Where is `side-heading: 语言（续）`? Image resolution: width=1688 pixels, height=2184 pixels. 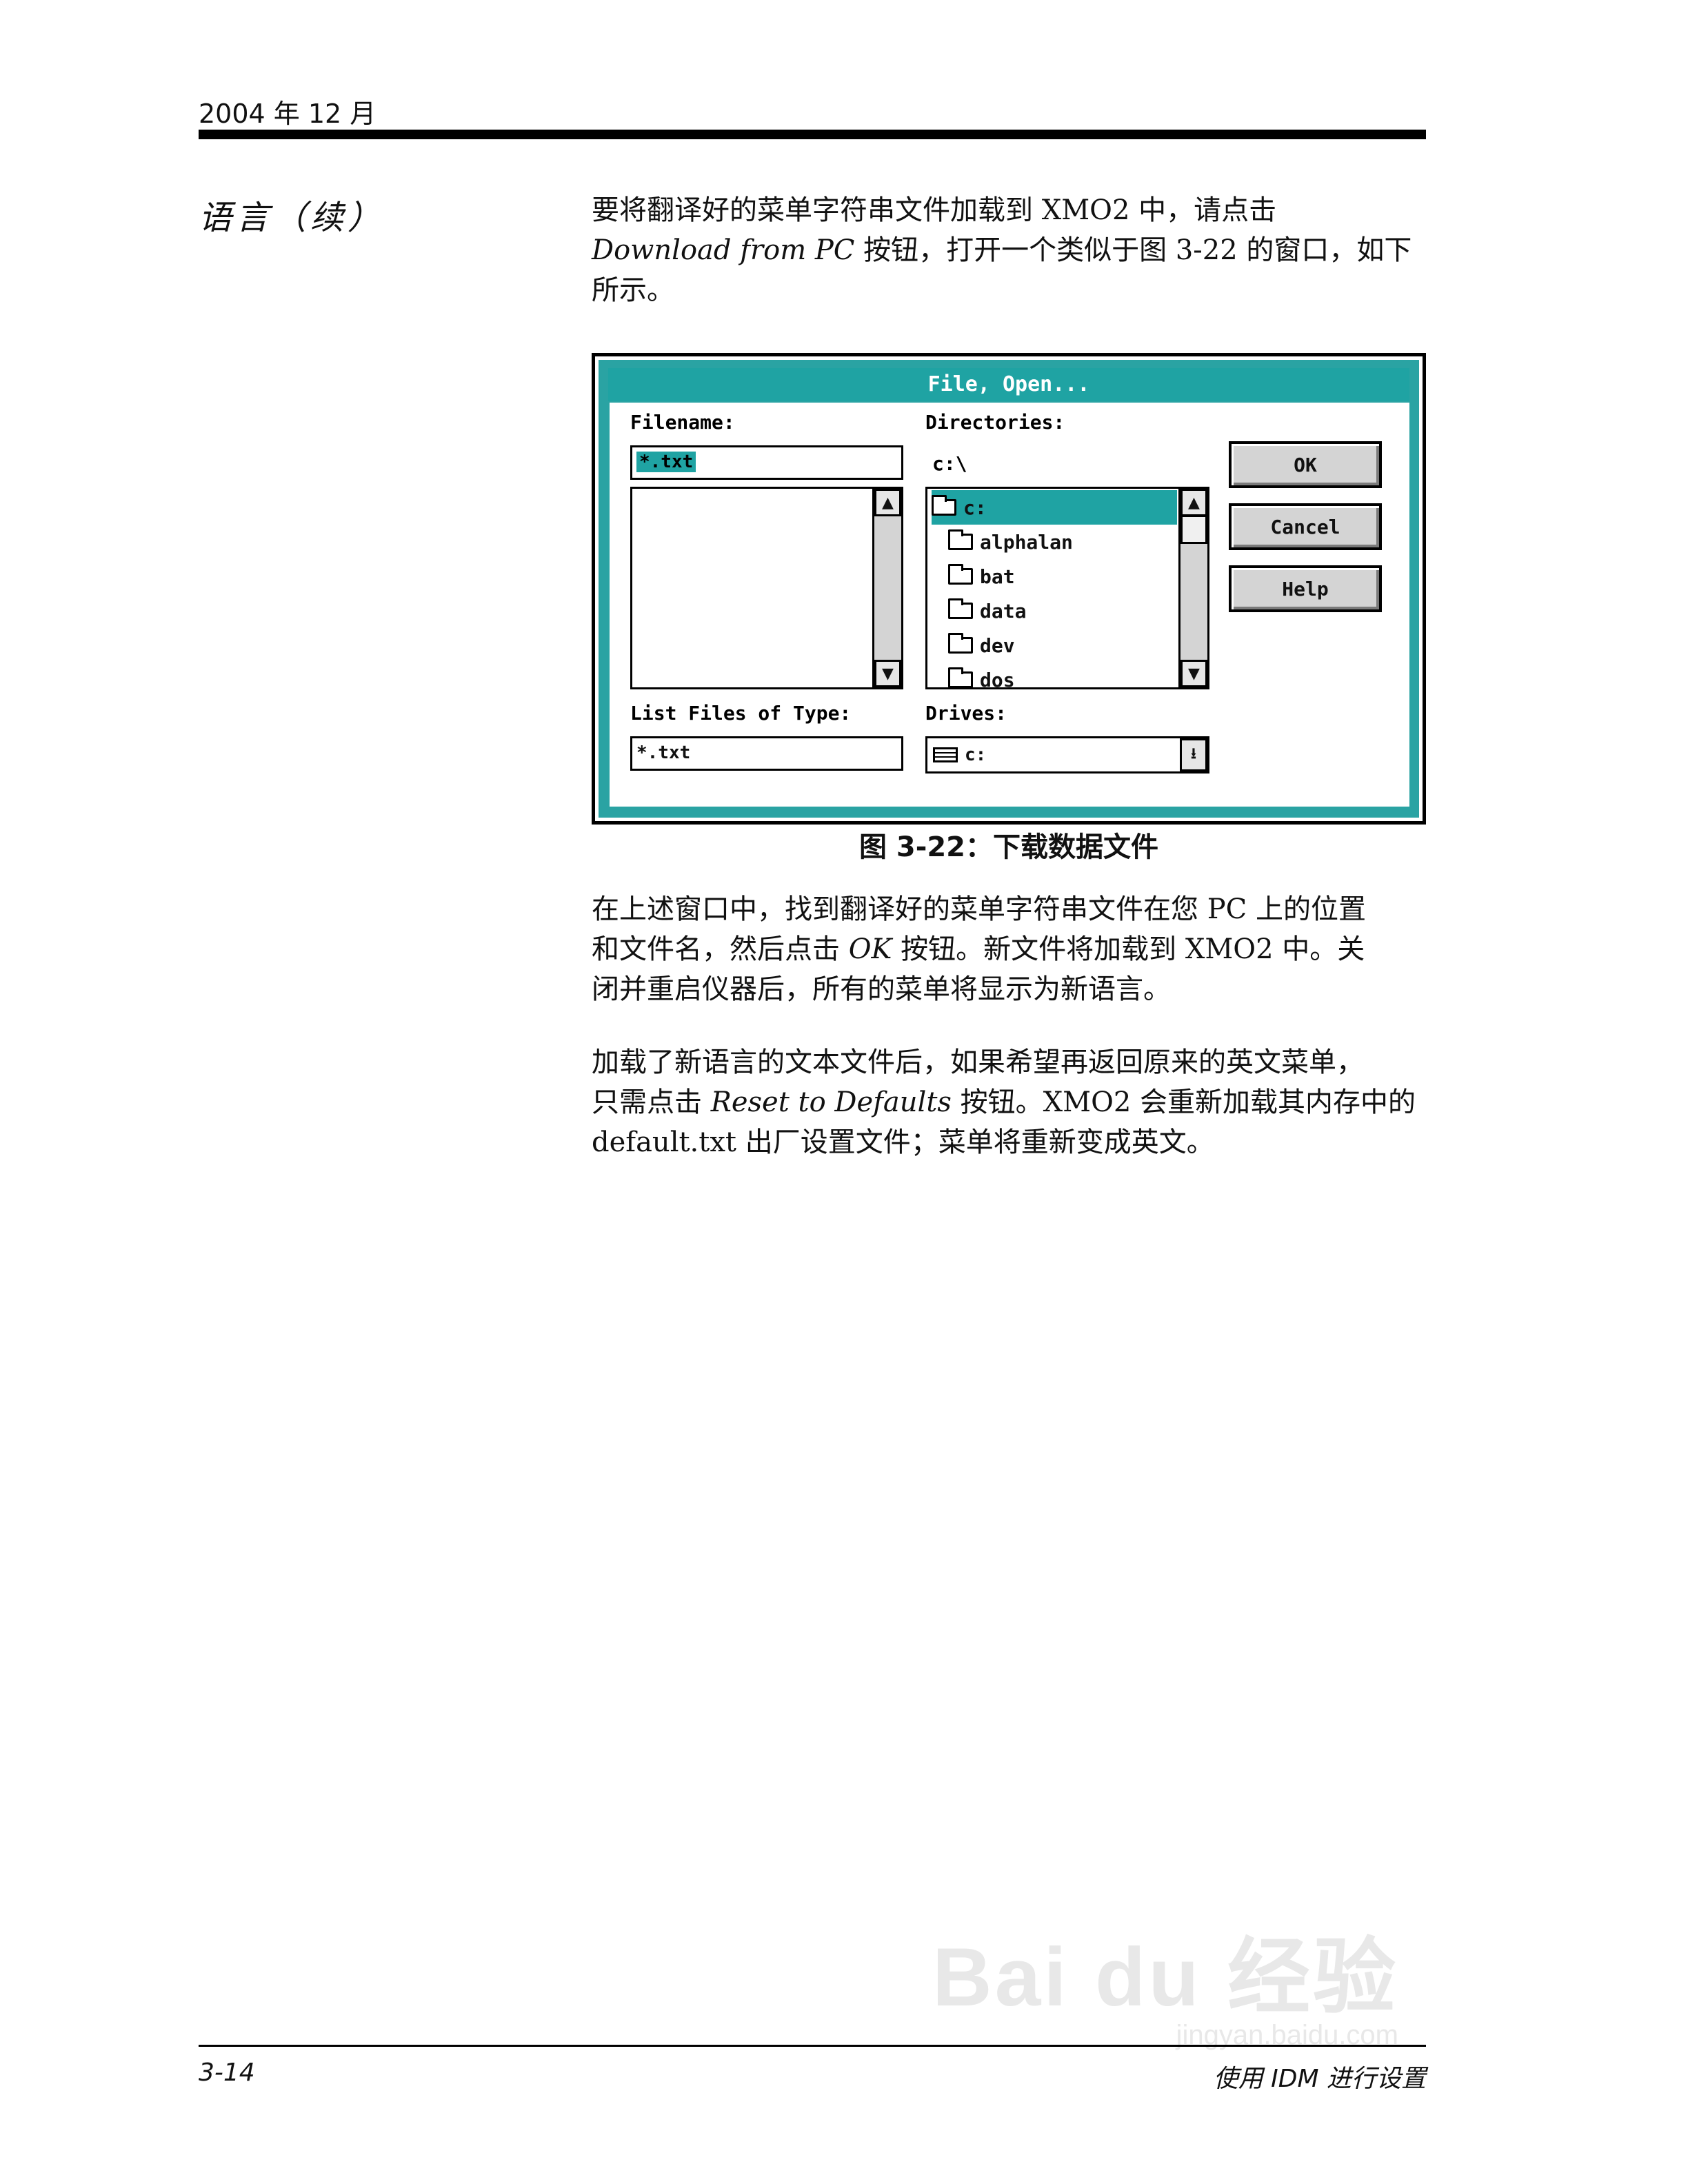
side-heading: 语言（续） is located at coordinates (292, 218).